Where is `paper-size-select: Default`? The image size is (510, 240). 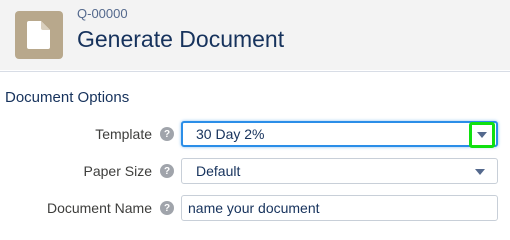
paper-size-select: Default is located at coordinates (339, 171).